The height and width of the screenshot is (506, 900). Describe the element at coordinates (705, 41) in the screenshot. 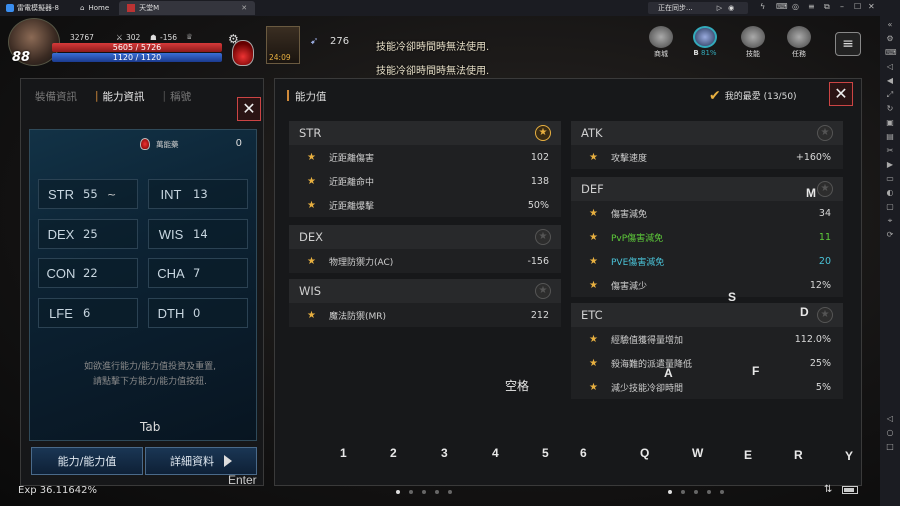

I see `bonus-button: B 81%` at that location.